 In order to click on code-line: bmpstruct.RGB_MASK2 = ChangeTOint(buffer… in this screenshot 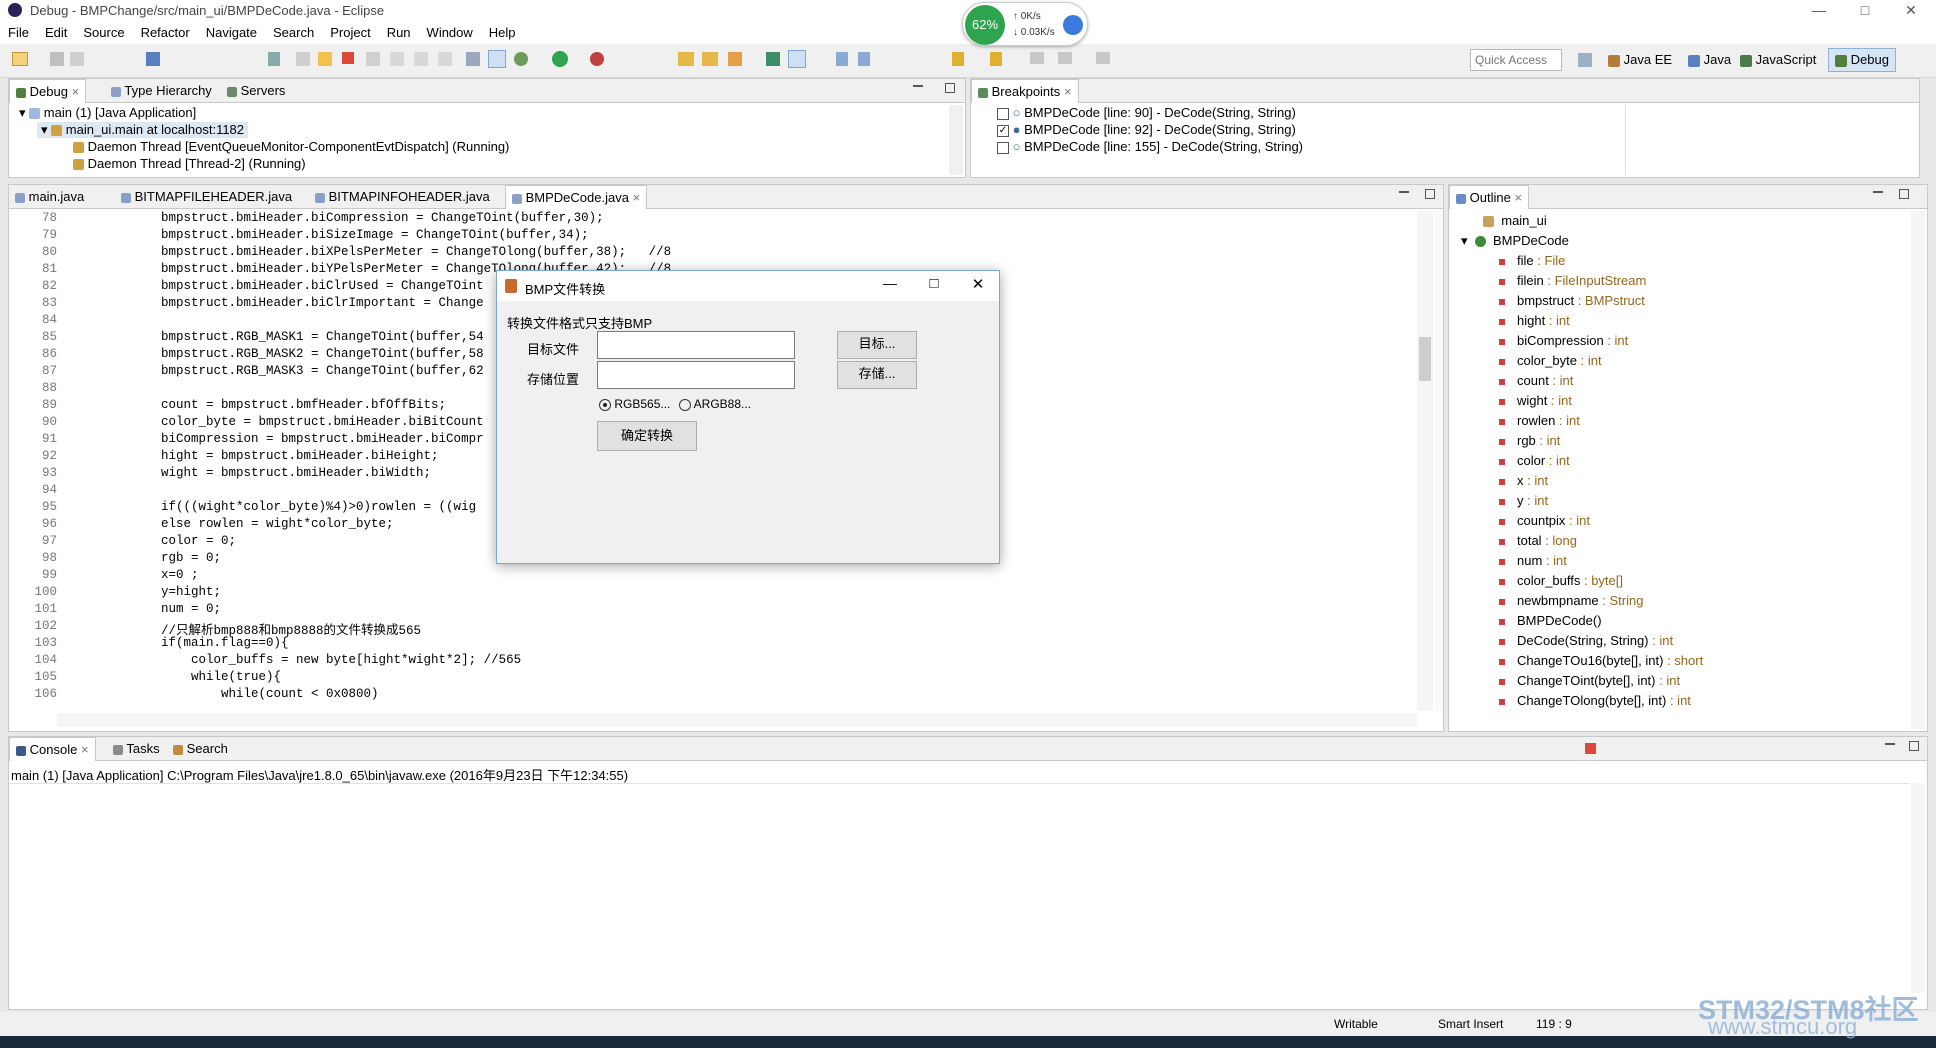, I will do `click(277, 354)`.